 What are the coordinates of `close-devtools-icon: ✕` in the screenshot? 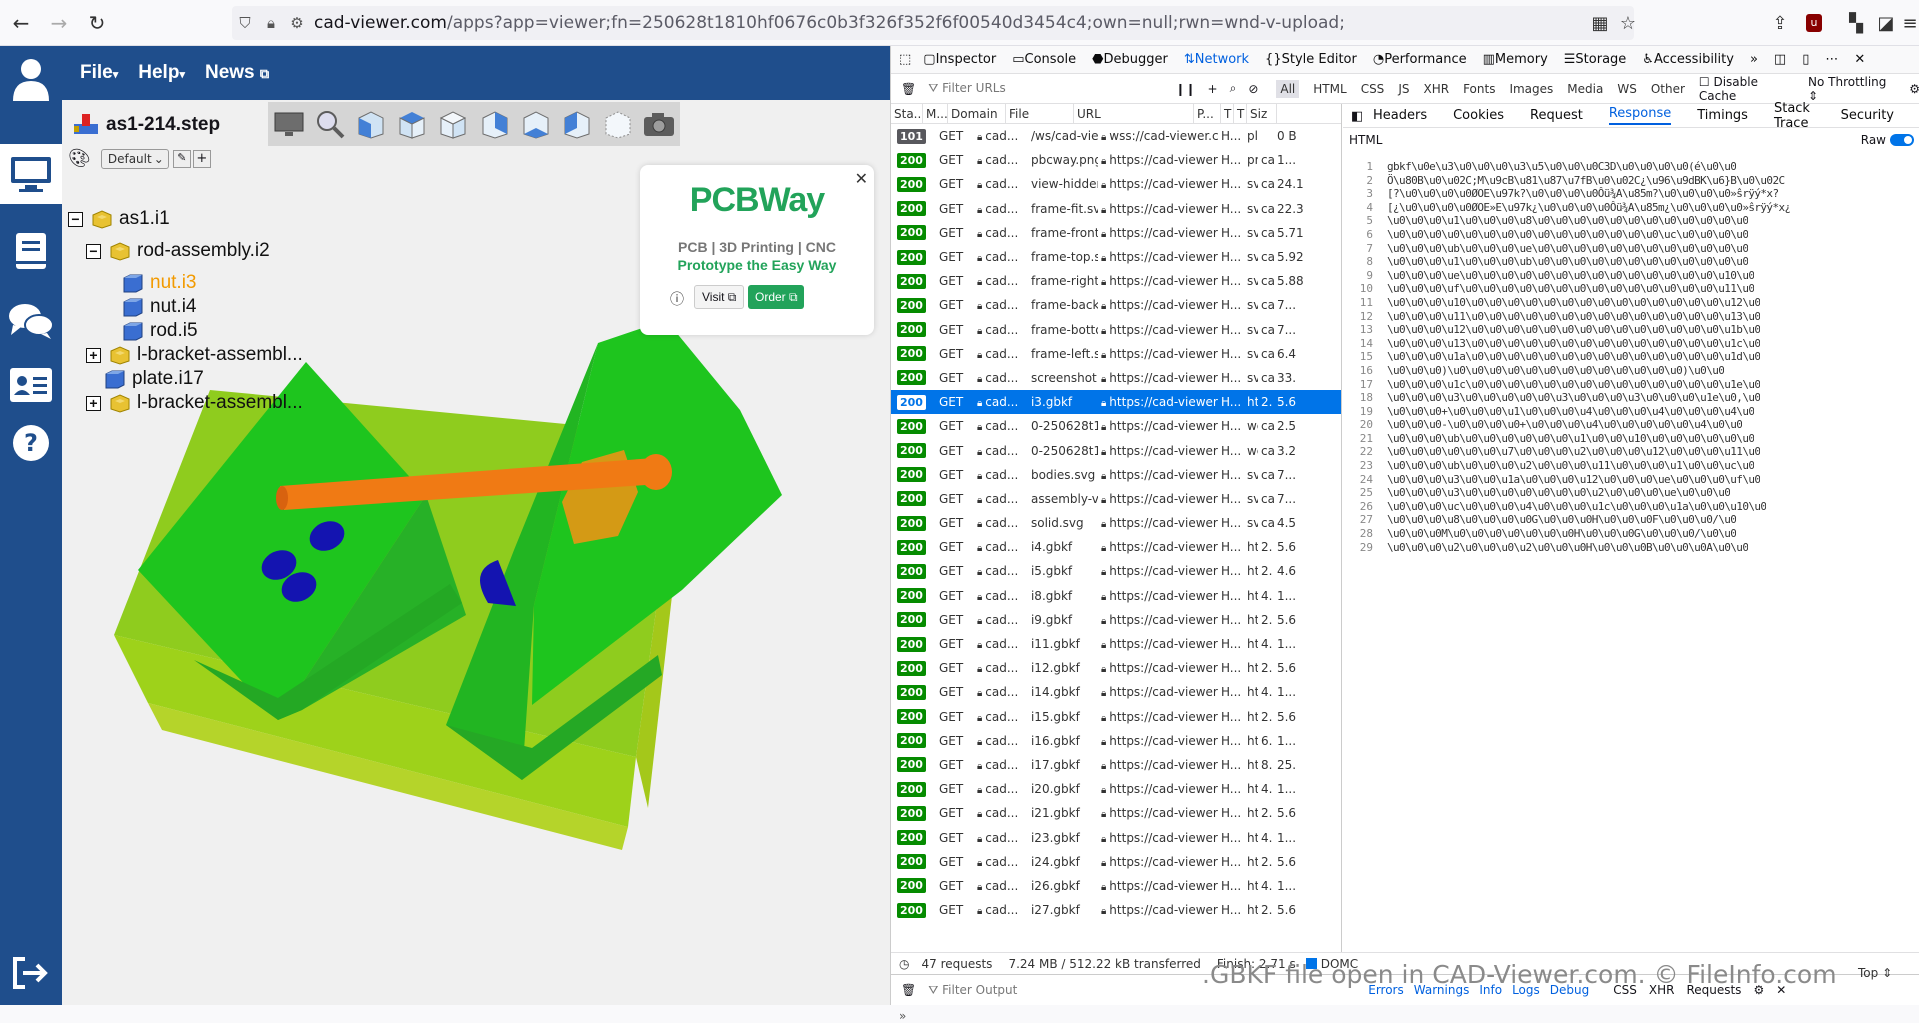 It's located at (1859, 59).